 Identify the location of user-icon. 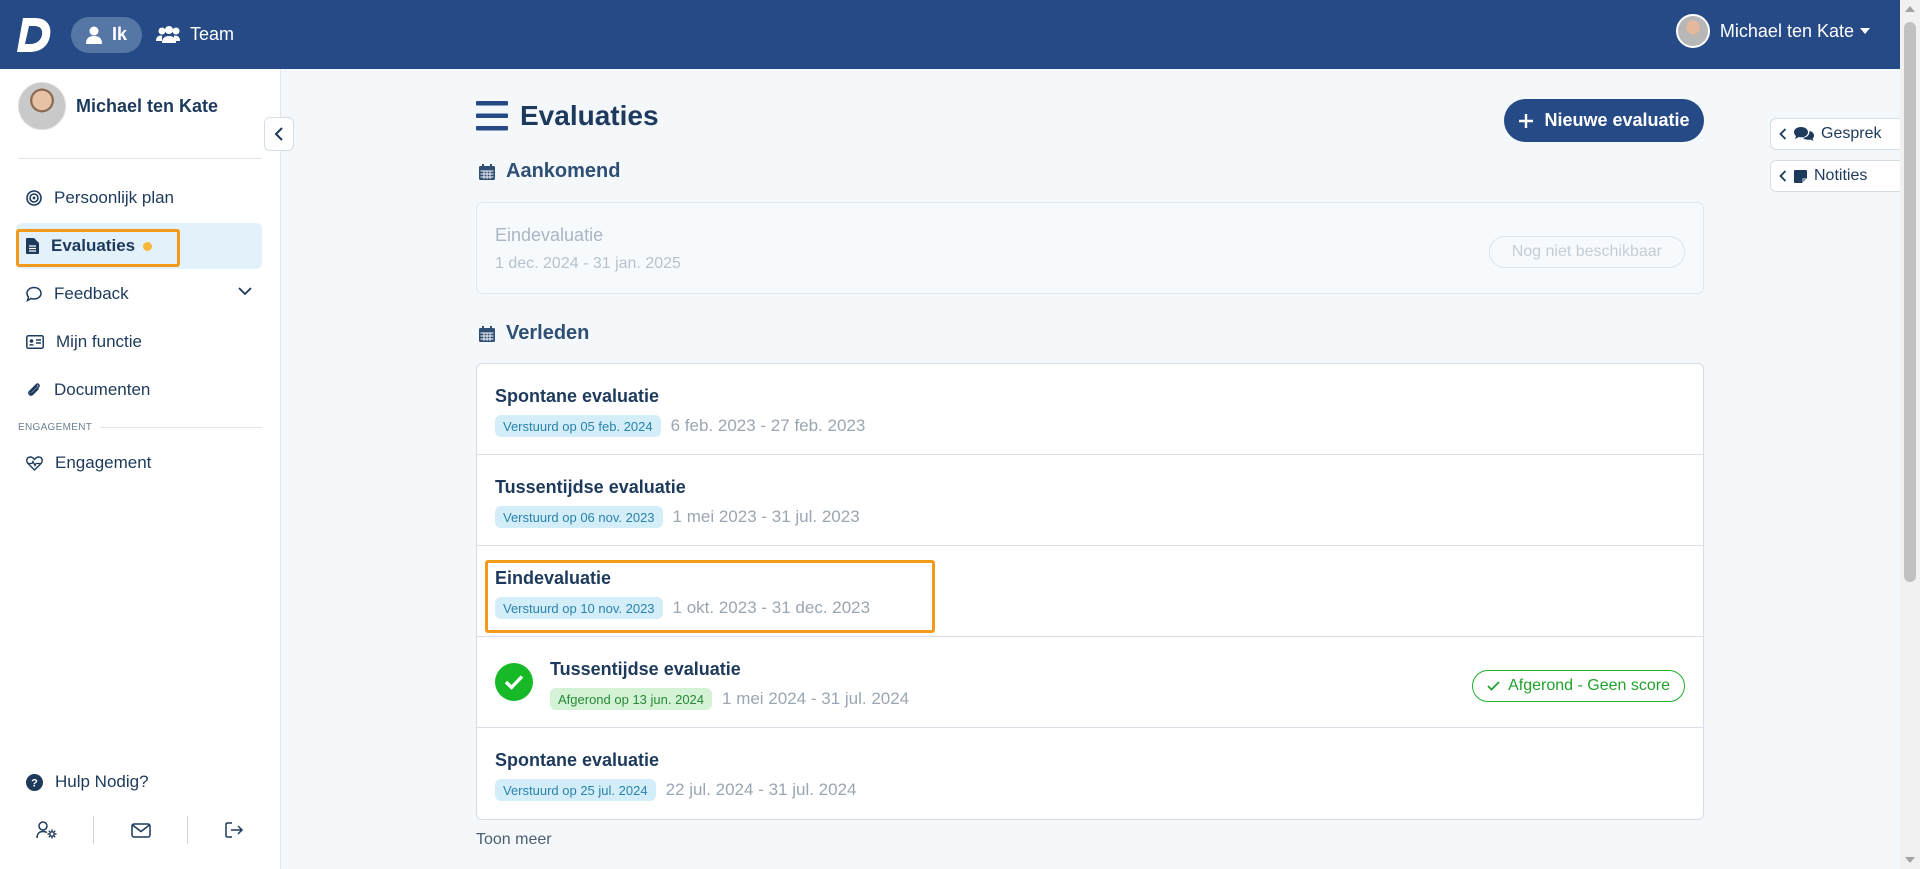
(94, 35).